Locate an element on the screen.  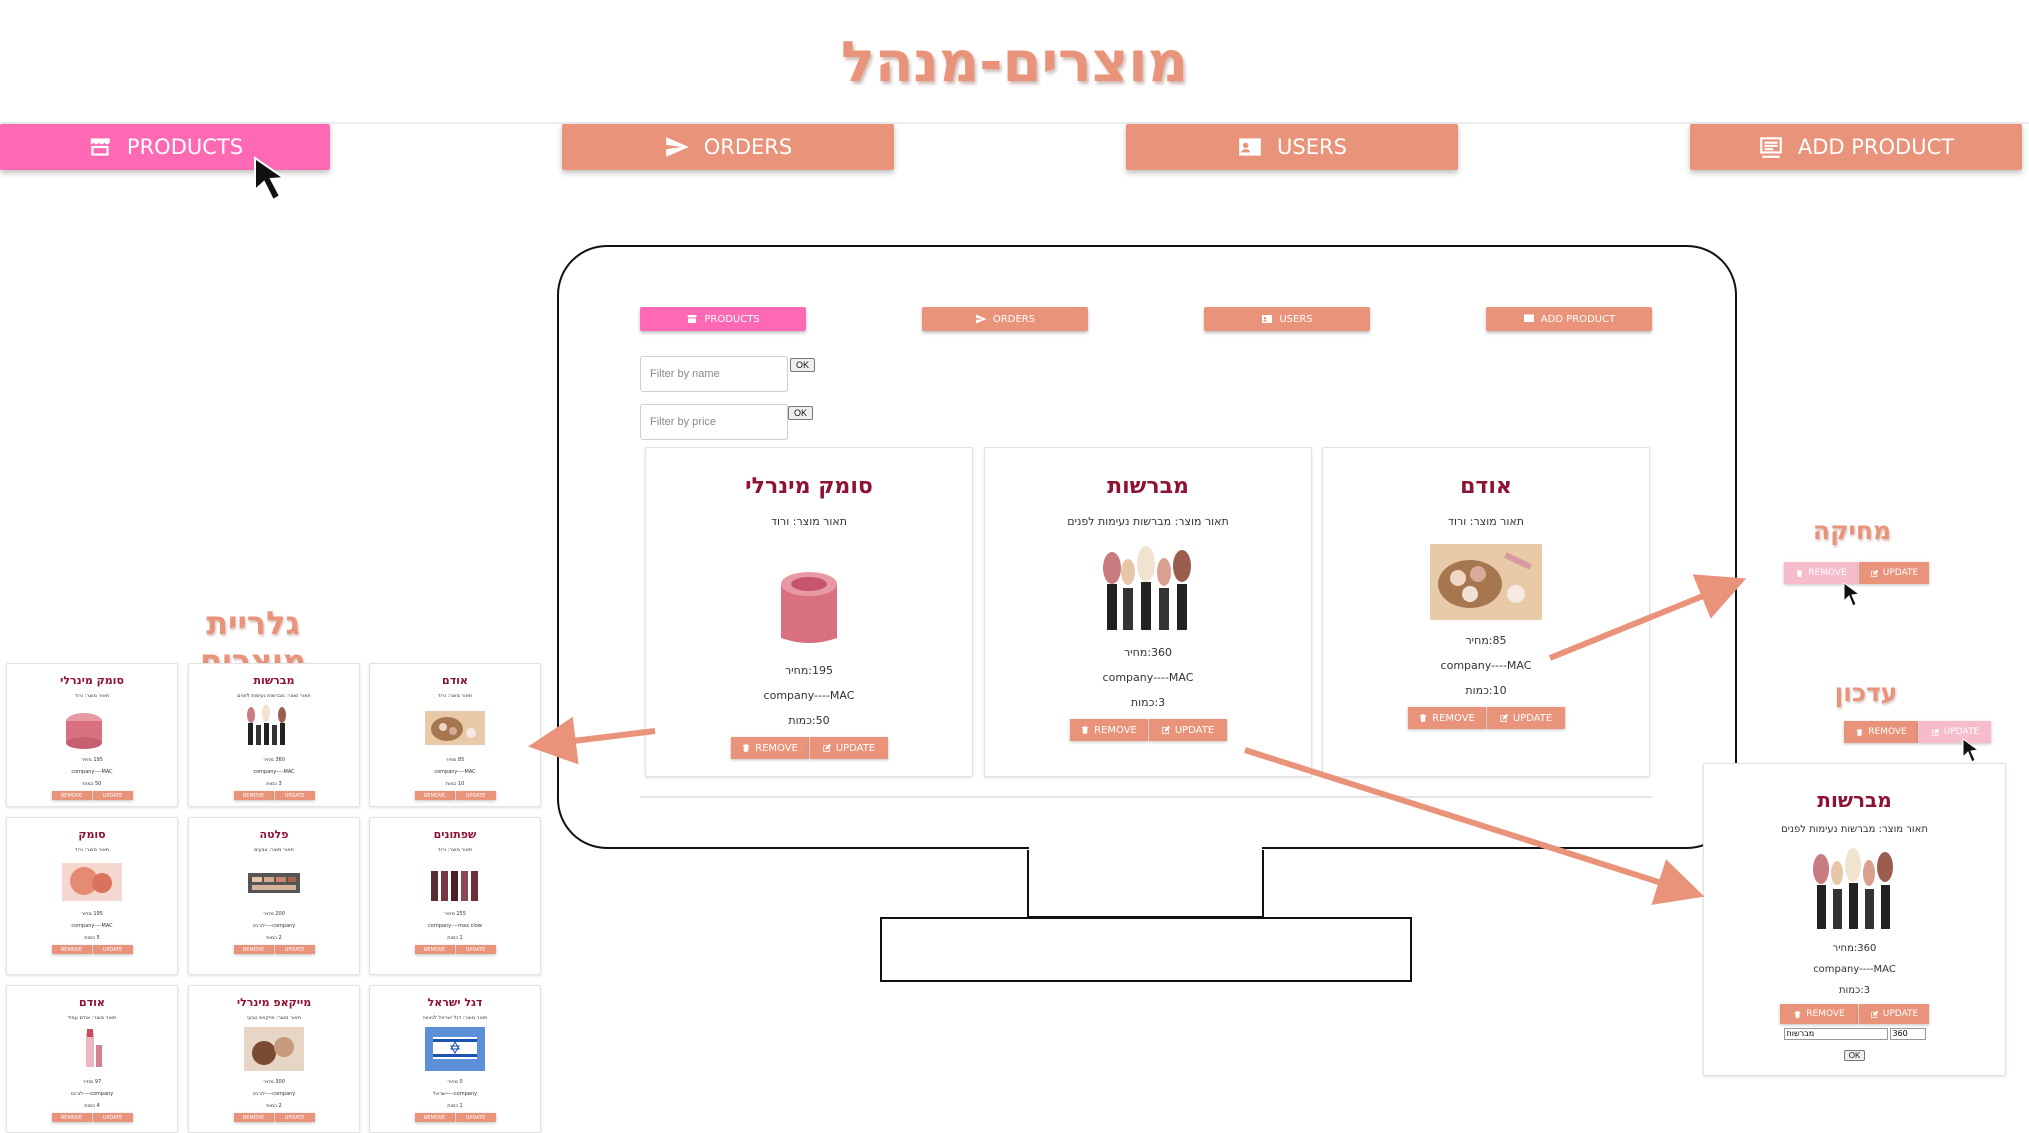
product-title: מייקאפ מינרלי is located at coordinates (274, 1002).